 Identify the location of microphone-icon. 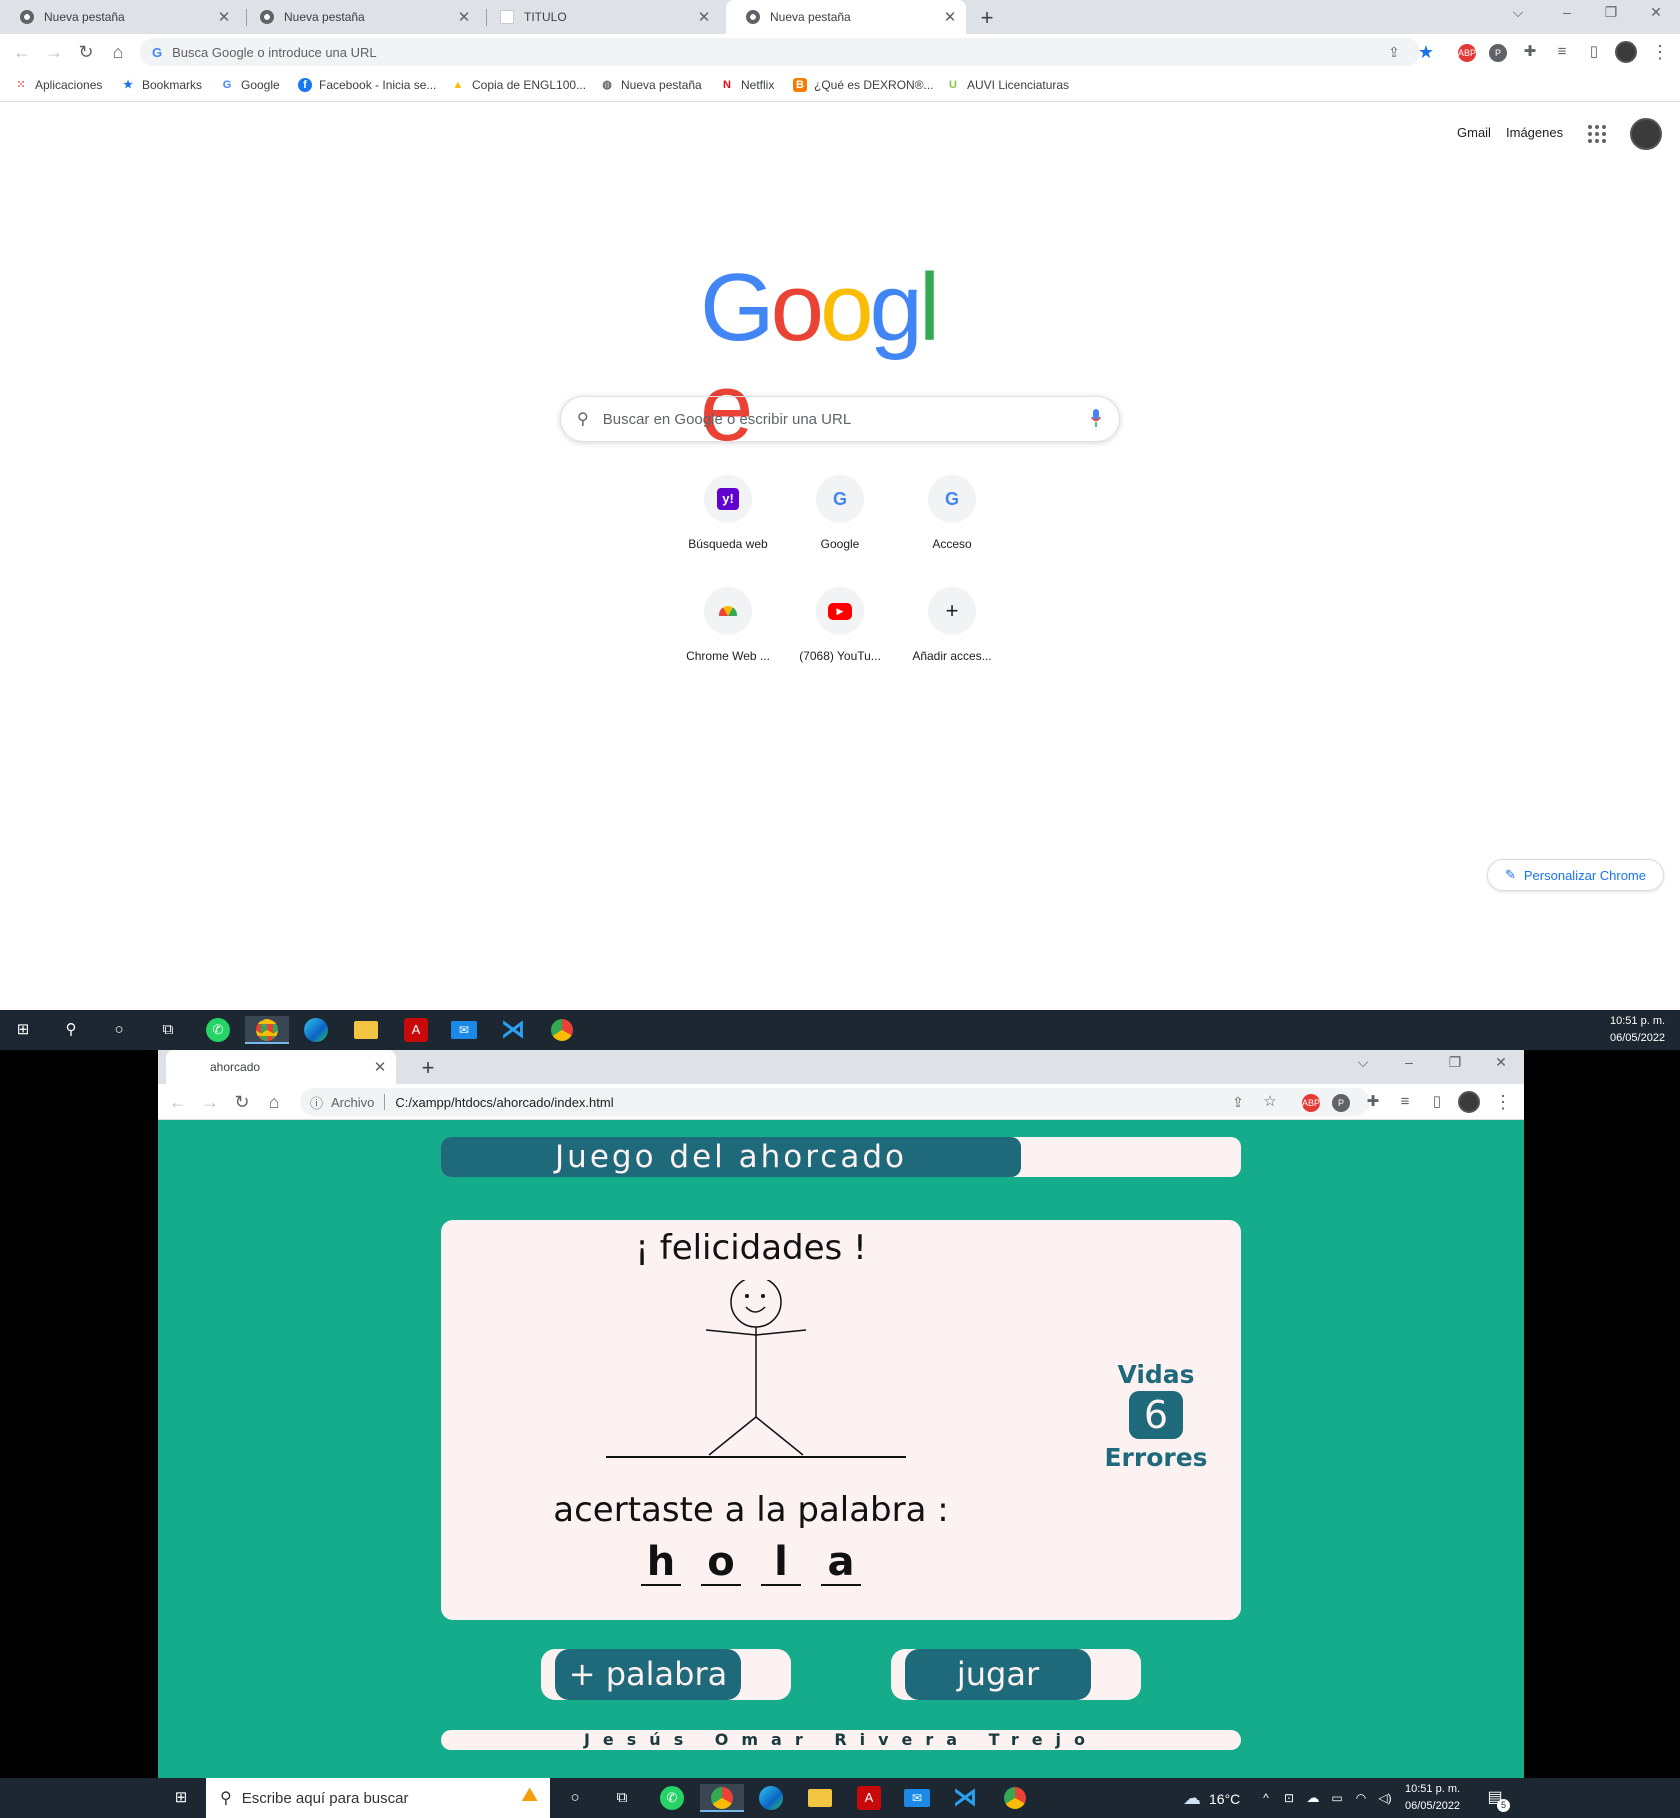
(1096, 418).